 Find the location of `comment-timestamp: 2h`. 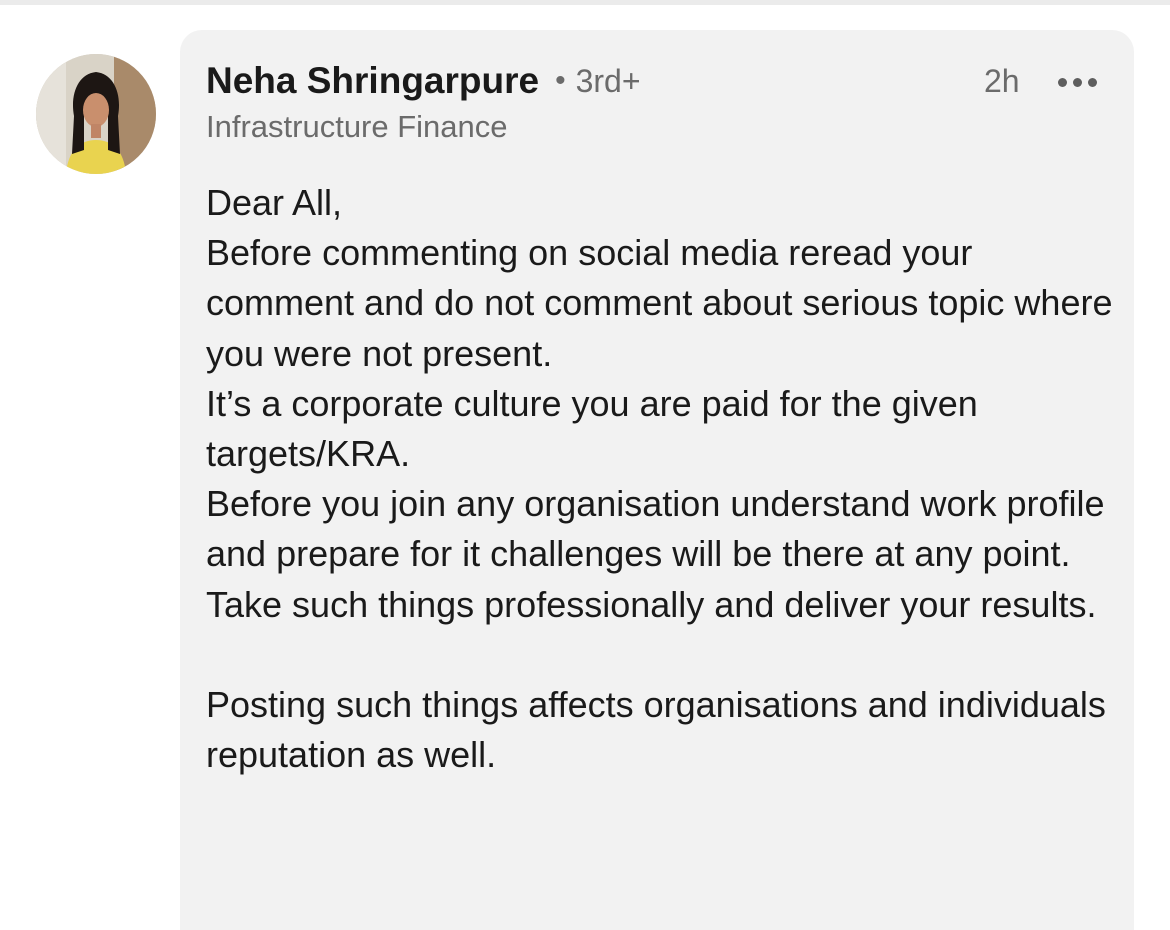

comment-timestamp: 2h is located at coordinates (1002, 81).